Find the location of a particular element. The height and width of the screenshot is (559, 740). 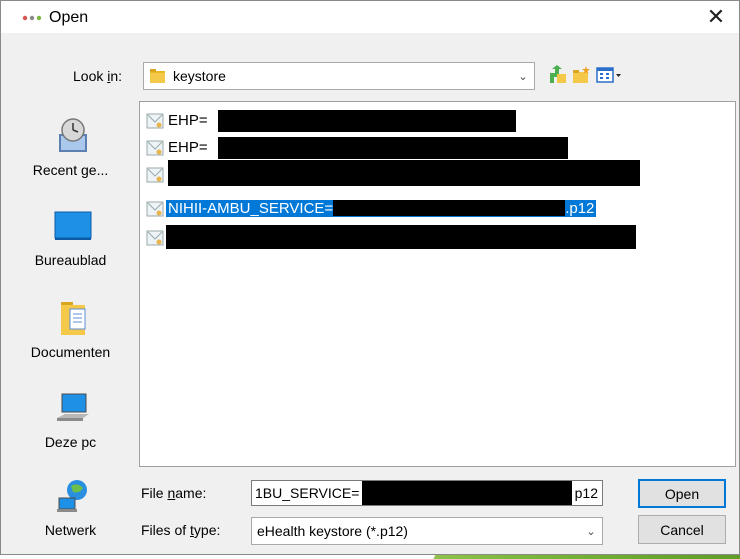

network-icon is located at coordinates (72, 496).